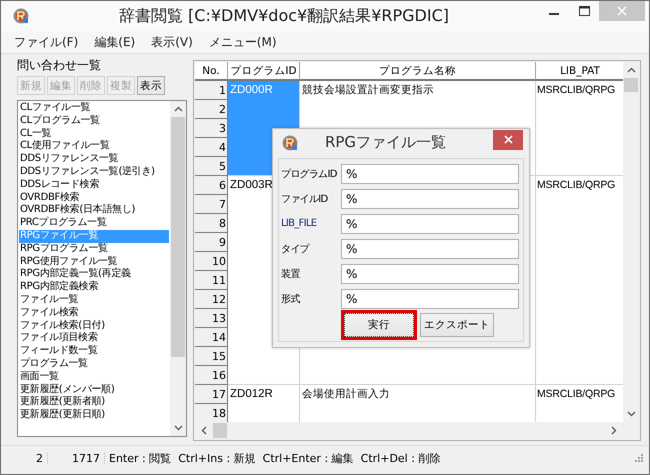  What do you see at coordinates (172, 42) in the screenshot?
I see `menu-item: 表示(V)` at bounding box center [172, 42].